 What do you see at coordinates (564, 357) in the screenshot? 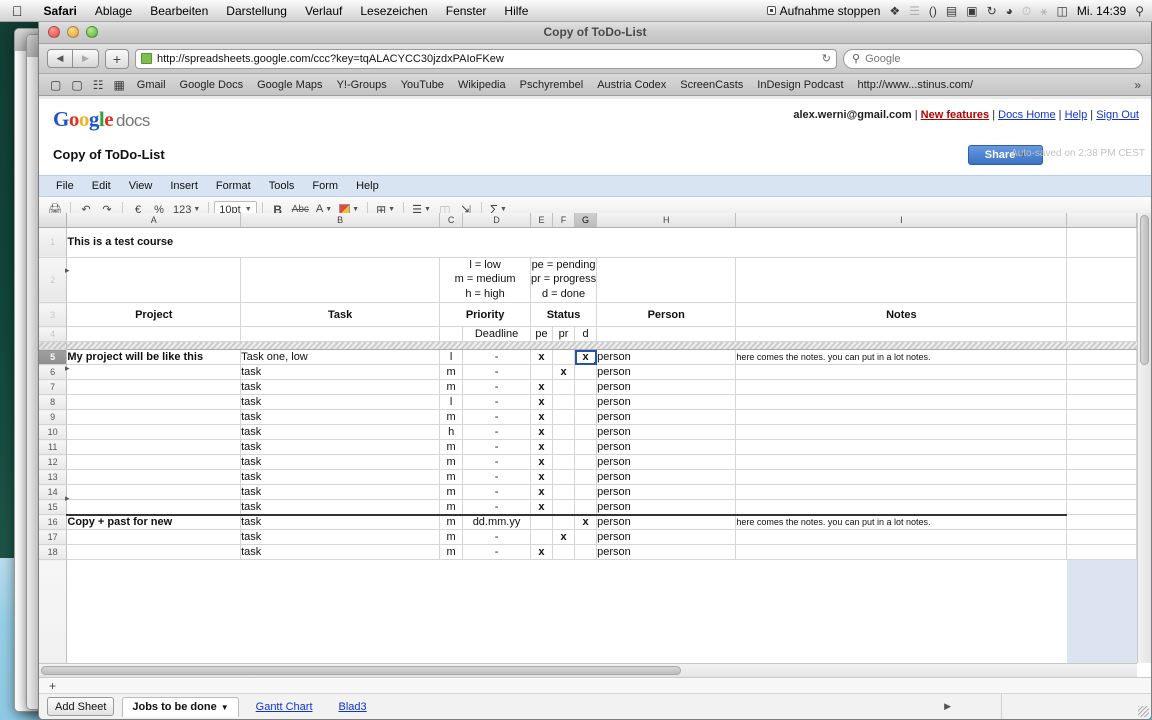
I see `cell-status-progress` at bounding box center [564, 357].